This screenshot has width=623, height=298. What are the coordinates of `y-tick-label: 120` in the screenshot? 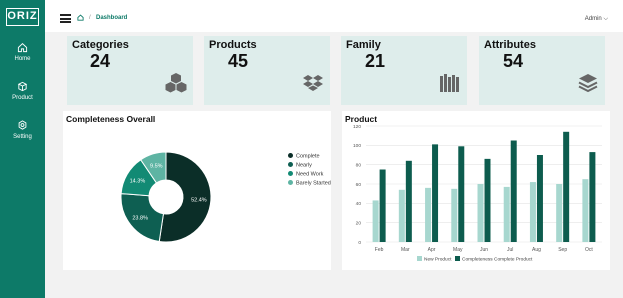 It's located at (357, 127).